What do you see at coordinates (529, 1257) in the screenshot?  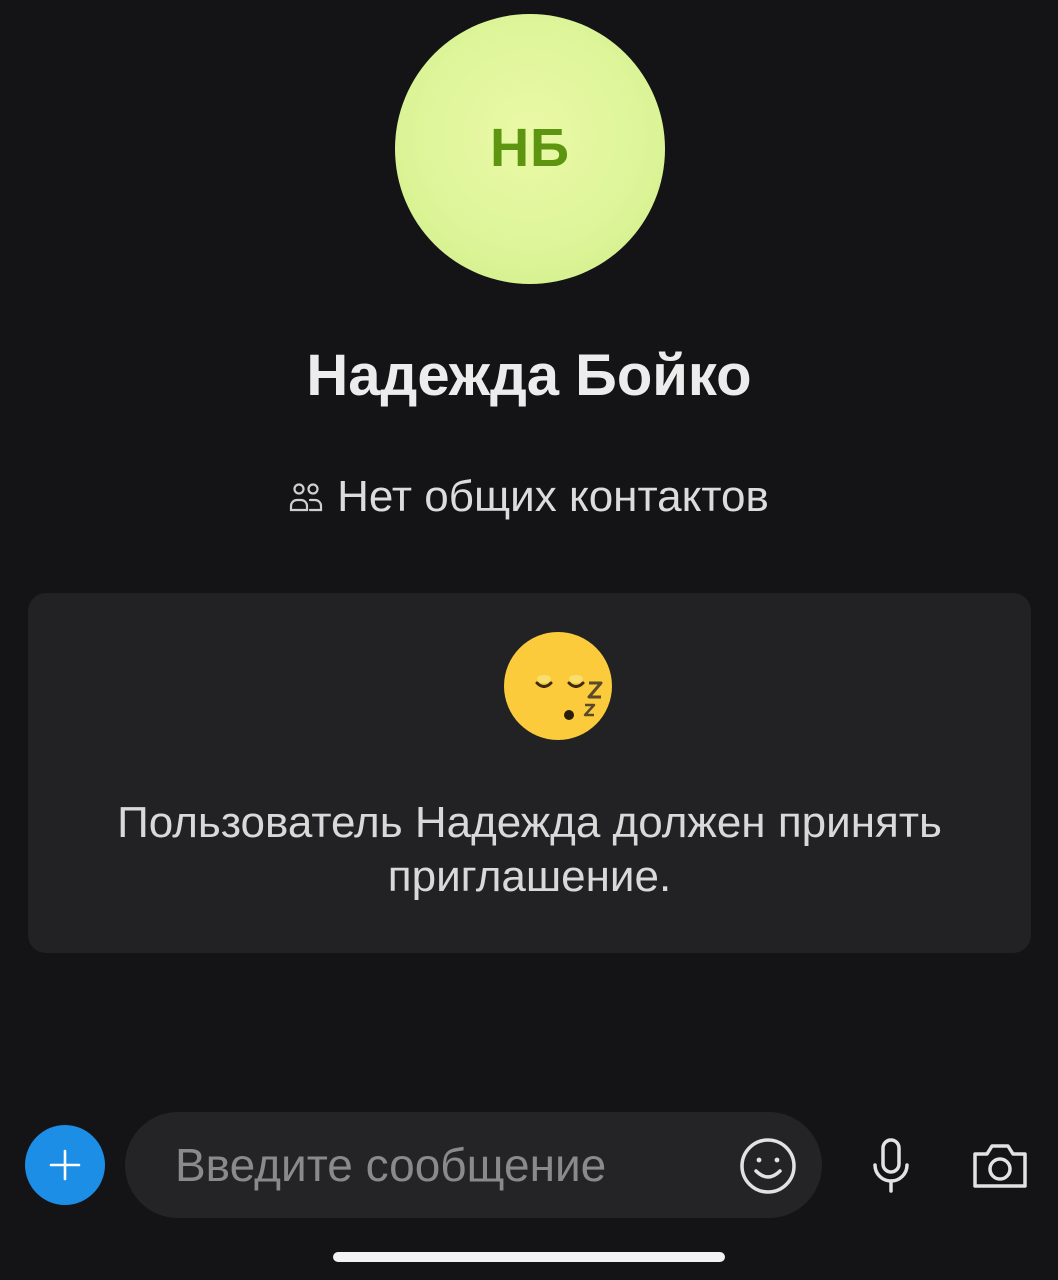 I see `home-indicator` at bounding box center [529, 1257].